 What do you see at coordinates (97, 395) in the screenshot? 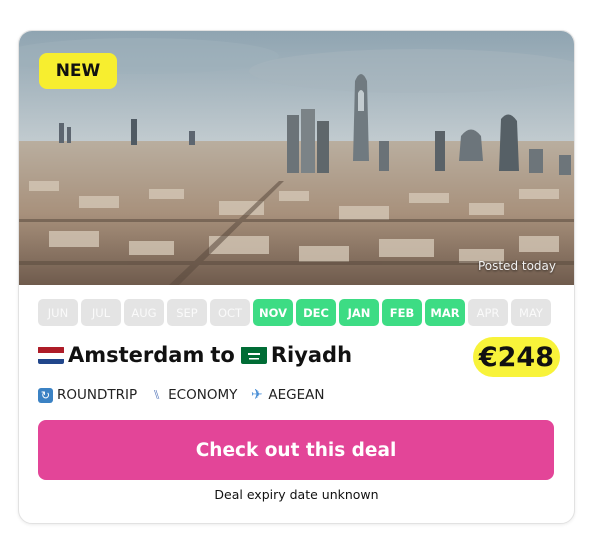
I see `trip-type-label: ROUNDTRIP` at bounding box center [97, 395].